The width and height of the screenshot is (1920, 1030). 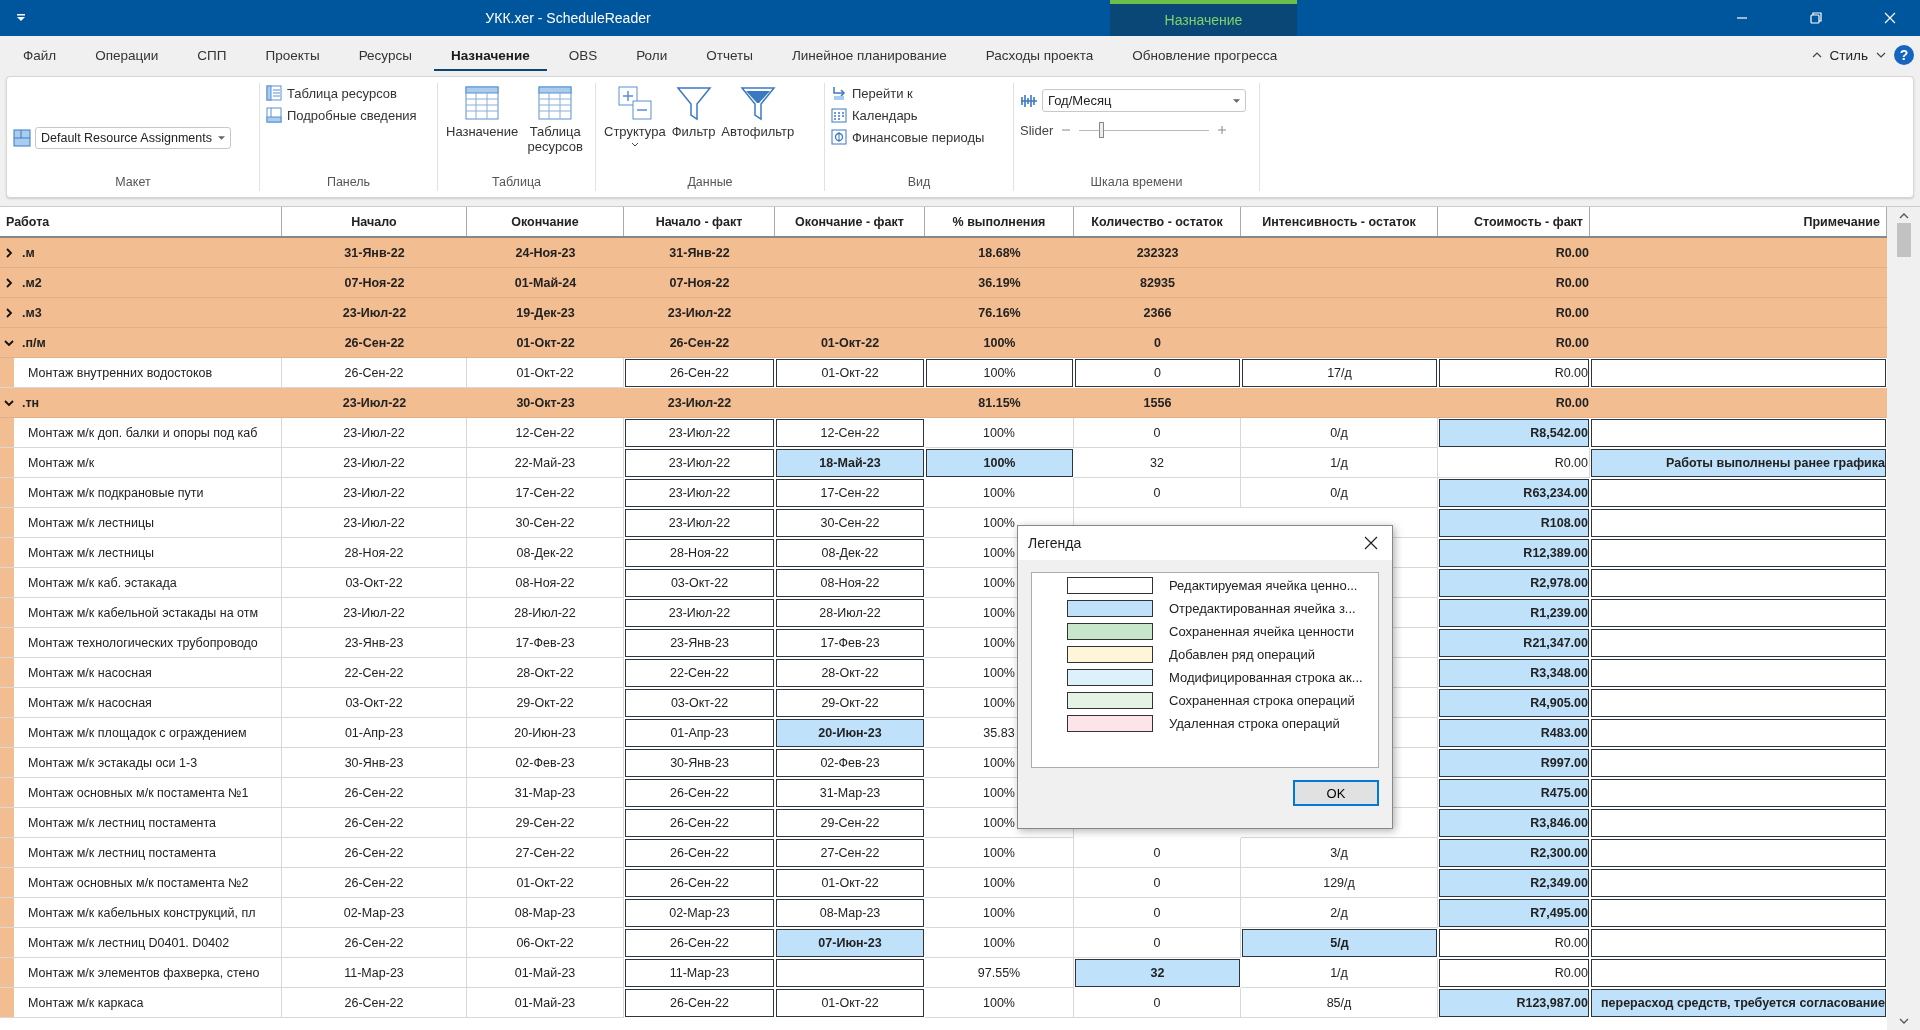 I want to click on editable-cell: 5/д, so click(x=1339, y=943).